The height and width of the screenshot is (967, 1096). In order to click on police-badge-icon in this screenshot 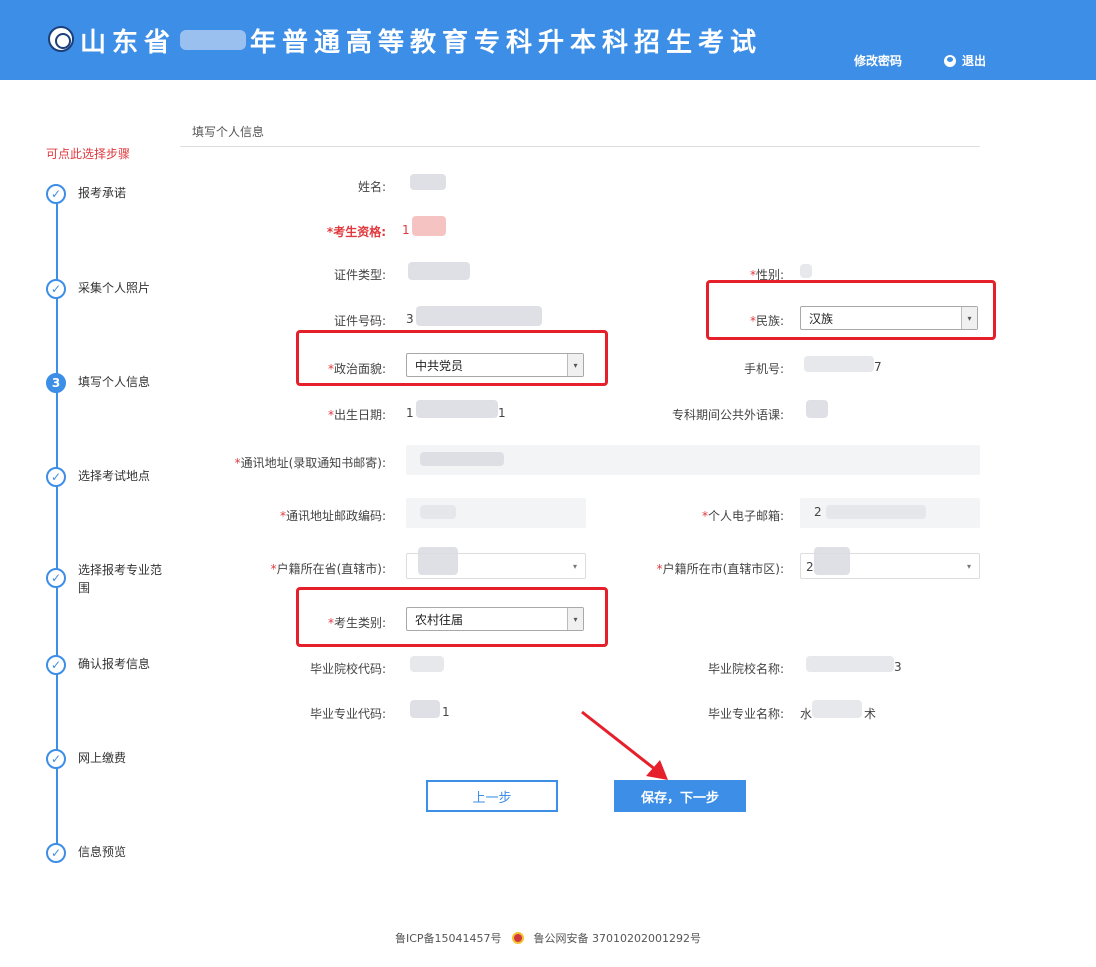, I will do `click(517, 938)`.